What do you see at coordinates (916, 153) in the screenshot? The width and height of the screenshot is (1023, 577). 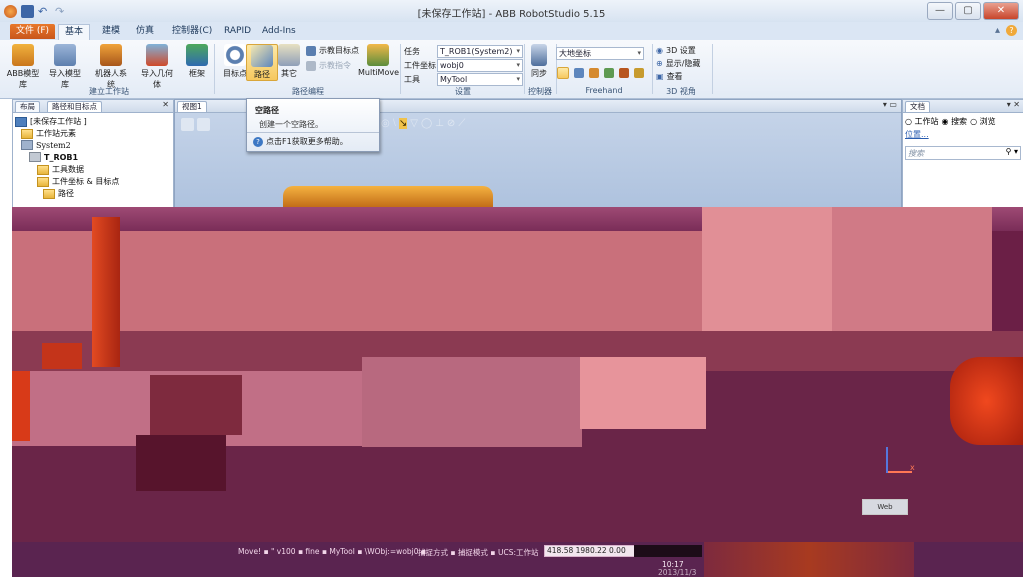 I see `search-placeholder: 搜索` at bounding box center [916, 153].